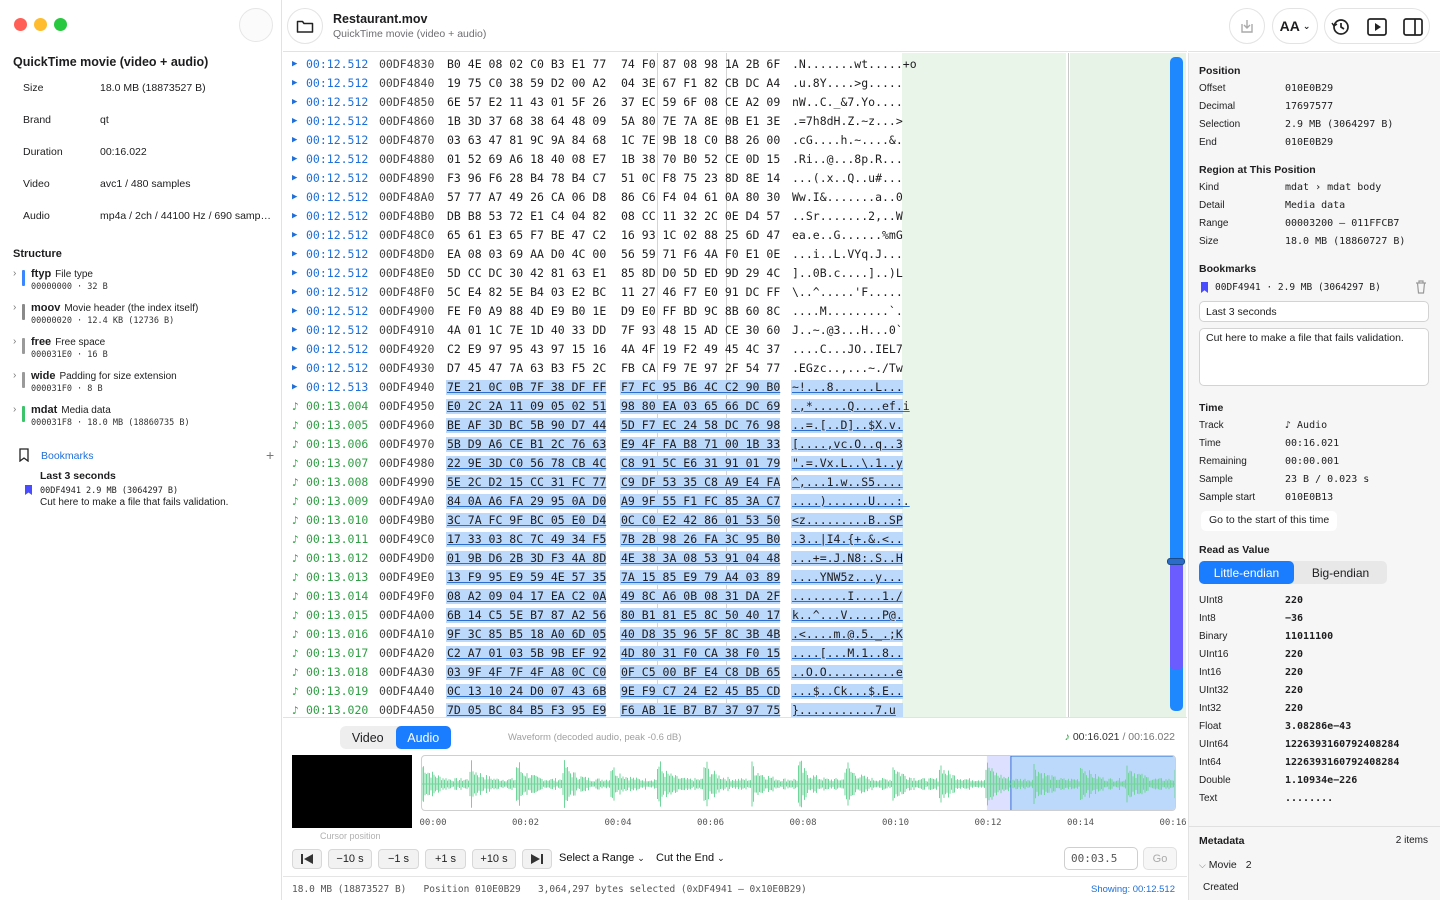 The height and width of the screenshot is (900, 1440). I want to click on waveform, so click(798, 783).